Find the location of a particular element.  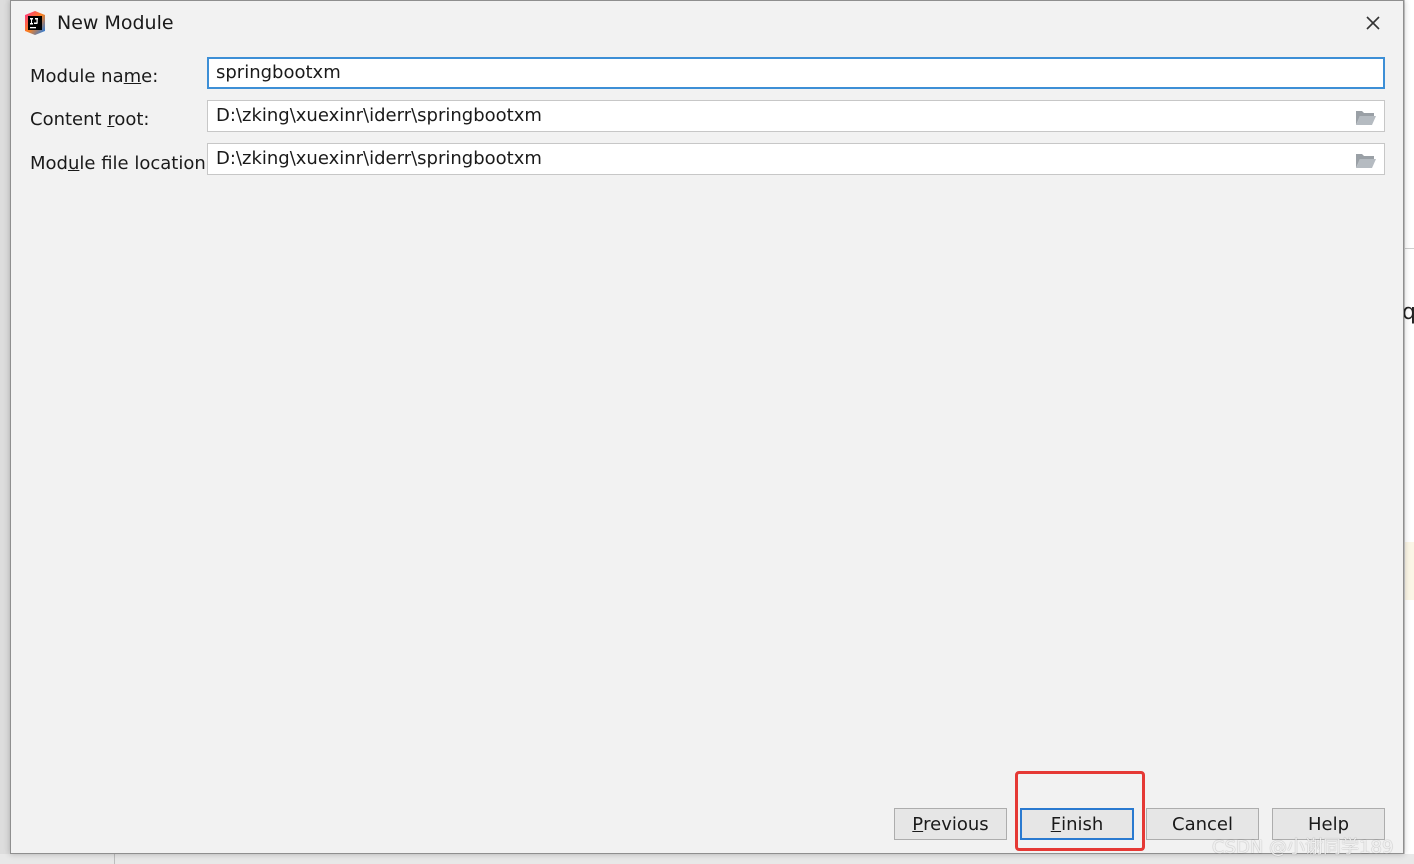

watermark-text: CSDN @小谢同学189 is located at coordinates (1303, 847).